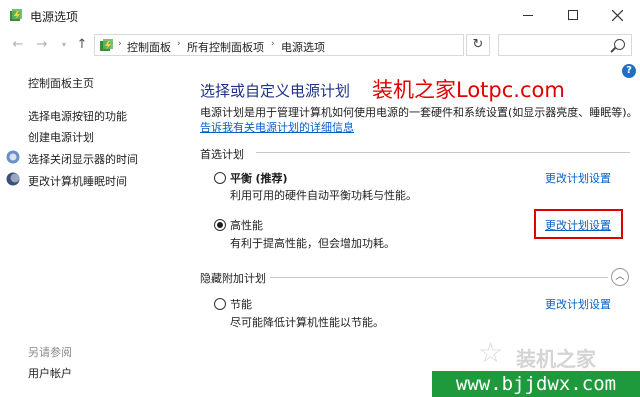 The height and width of the screenshot is (397, 640). I want to click on sidebar-item-user-accounts: 用户帐户, so click(50, 373).